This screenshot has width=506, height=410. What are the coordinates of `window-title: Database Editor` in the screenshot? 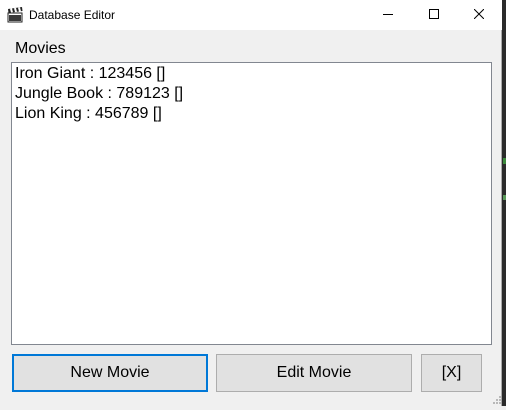 It's located at (72, 15).